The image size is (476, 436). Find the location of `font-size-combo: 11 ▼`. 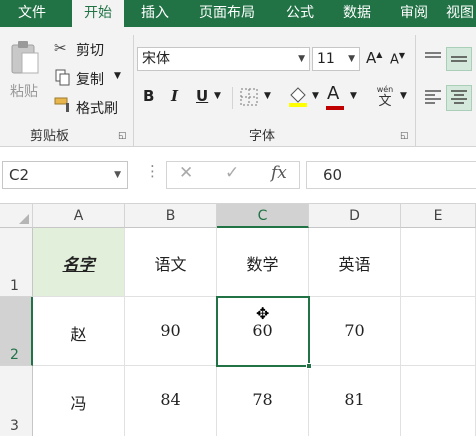

font-size-combo: 11 ▼ is located at coordinates (336, 59).